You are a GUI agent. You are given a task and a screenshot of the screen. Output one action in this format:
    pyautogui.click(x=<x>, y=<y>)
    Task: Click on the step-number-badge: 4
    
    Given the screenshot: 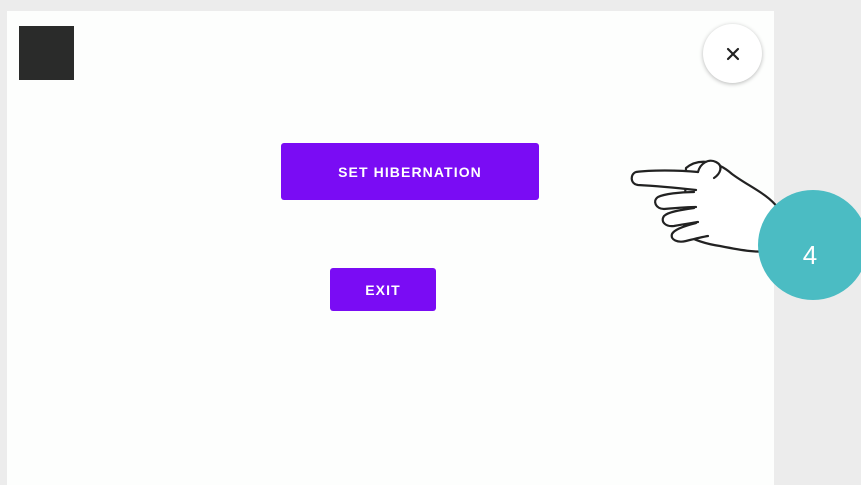 What is the action you would take?
    pyautogui.click(x=809, y=245)
    